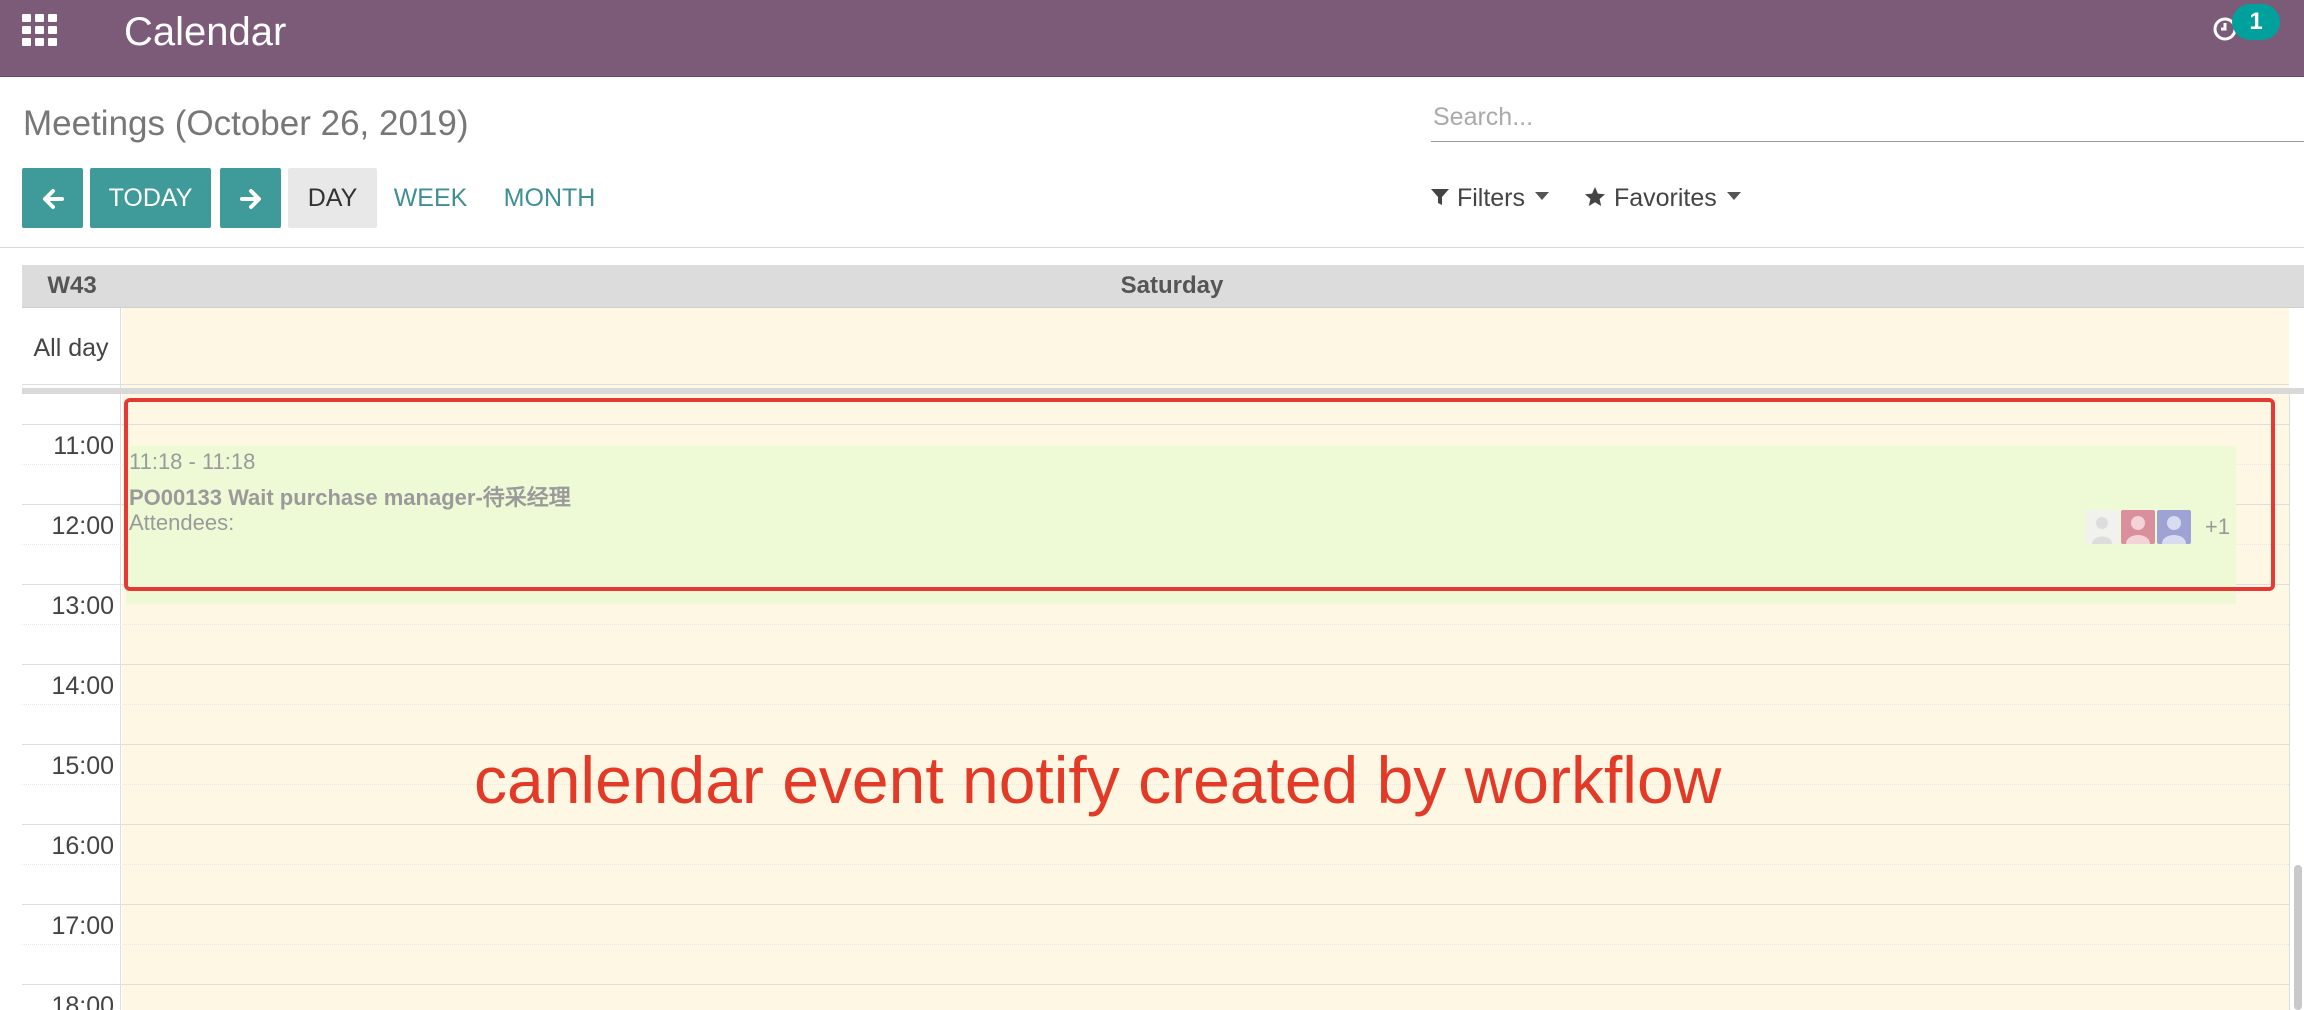 The width and height of the screenshot is (2304, 1010). What do you see at coordinates (2217, 526) in the screenshot?
I see `more-attendees-count: +1` at bounding box center [2217, 526].